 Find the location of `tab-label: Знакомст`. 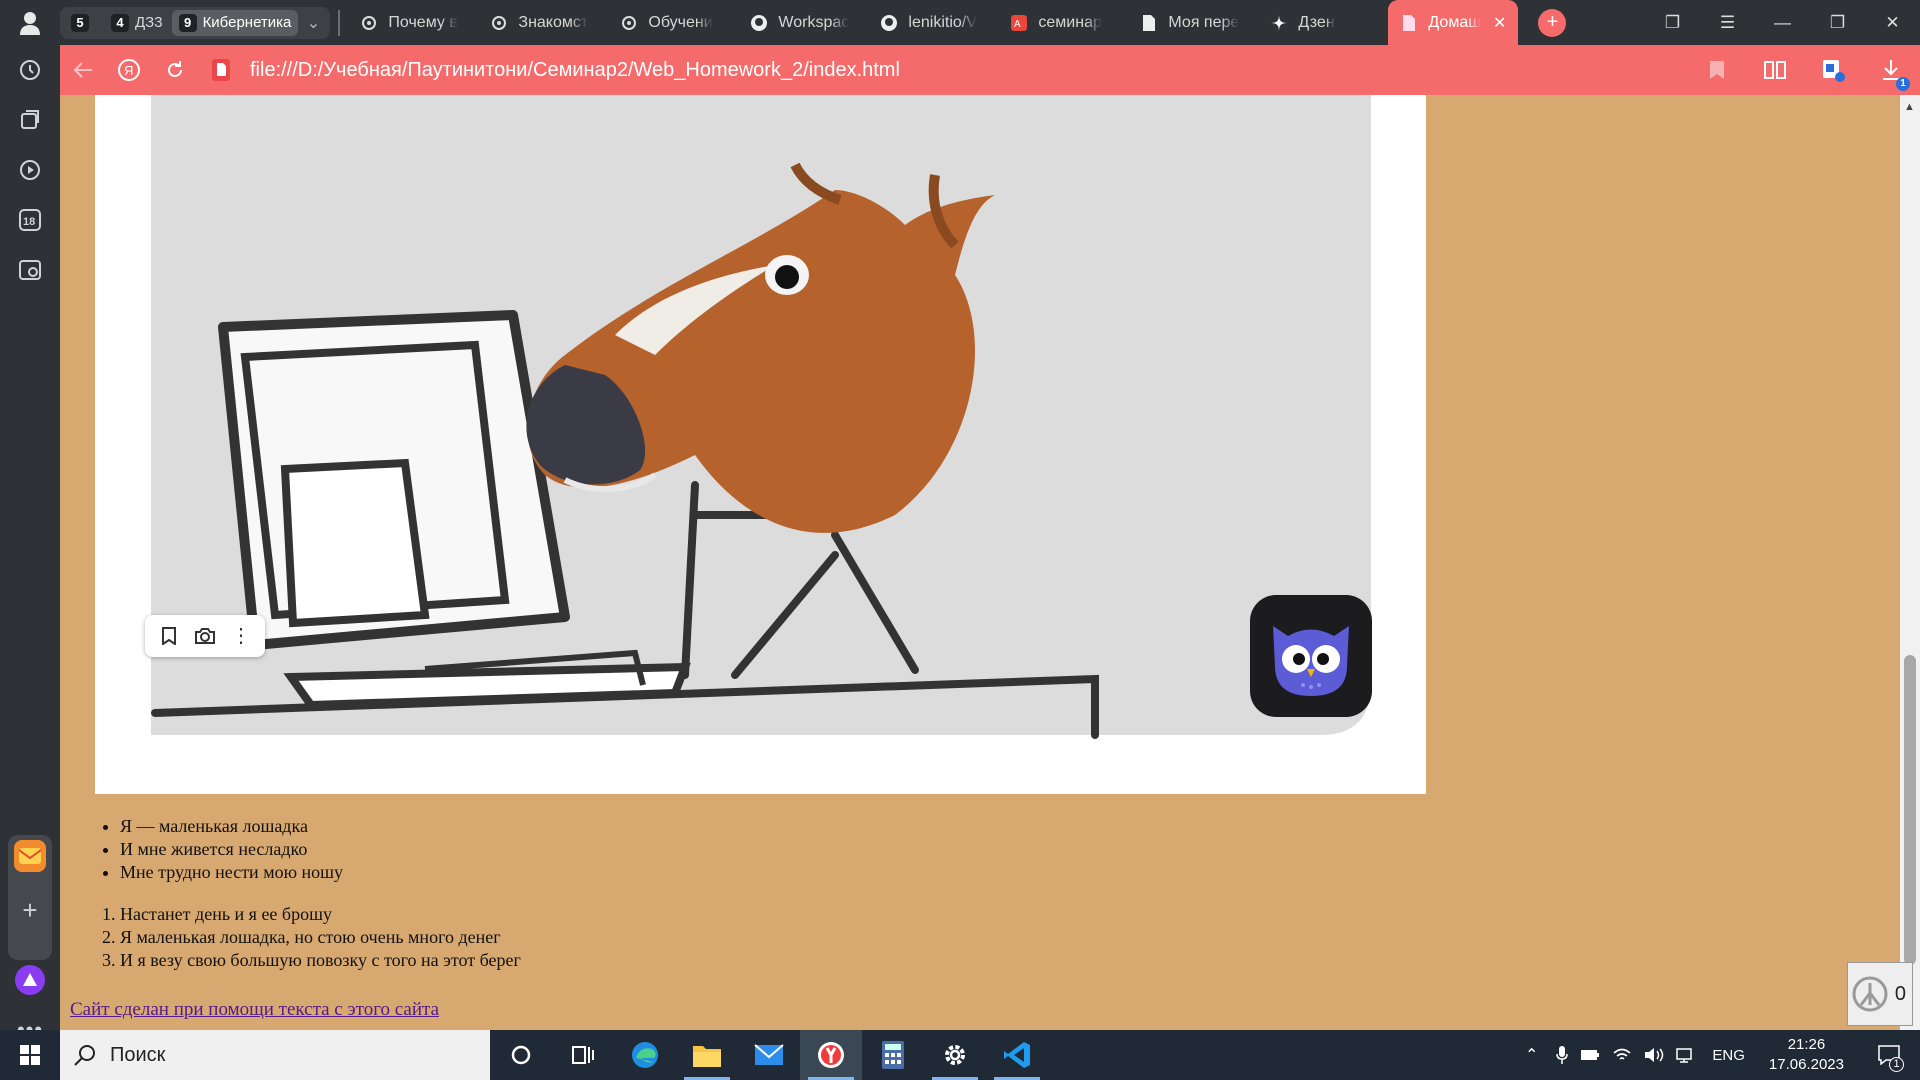

tab-label: Знакомст is located at coordinates (553, 22).